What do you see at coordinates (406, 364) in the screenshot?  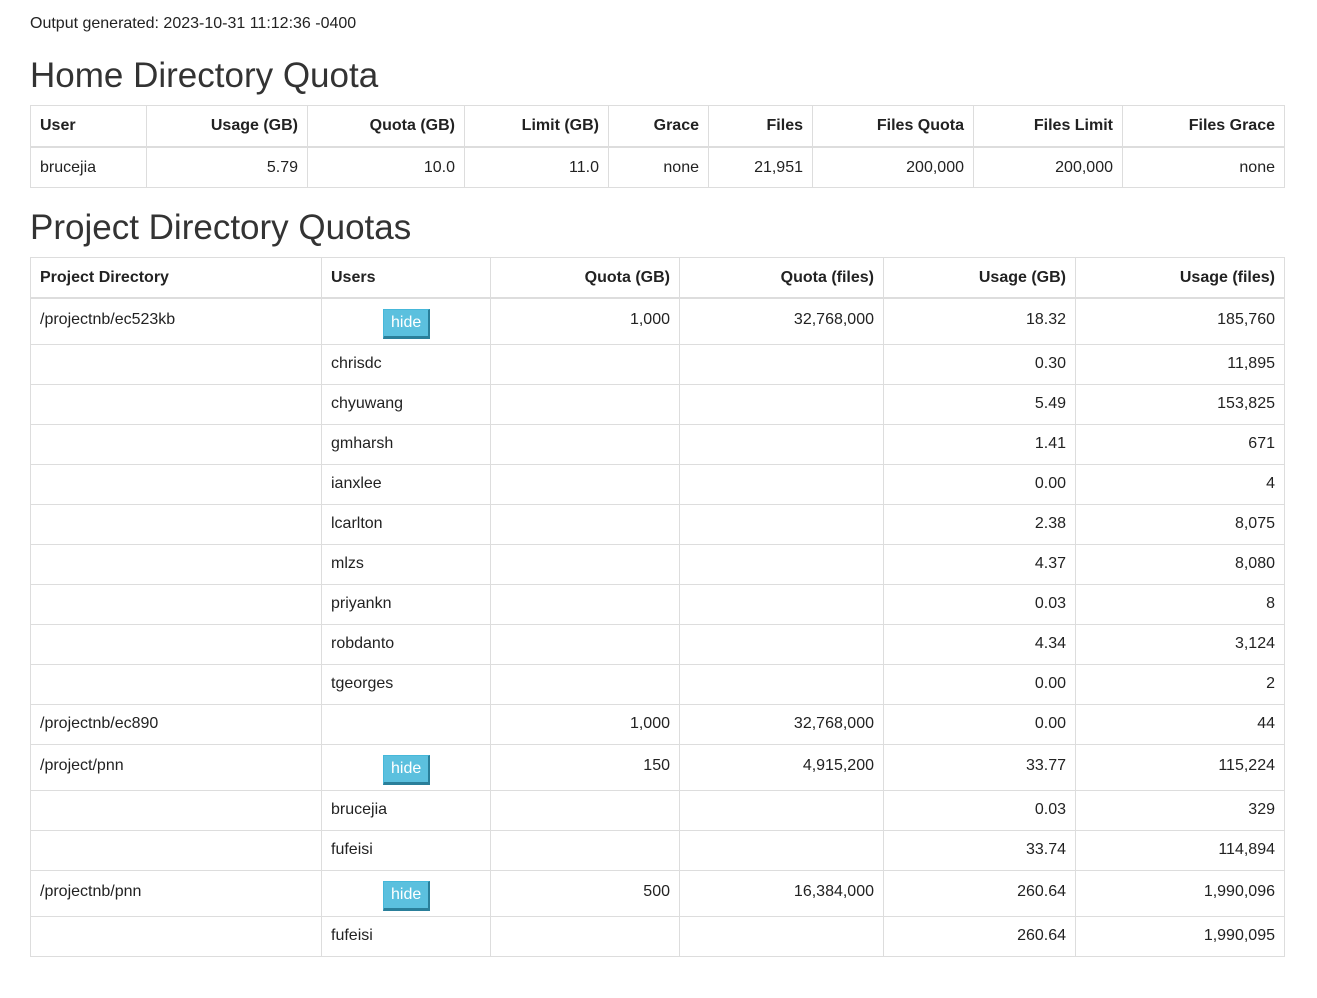 I see `users-cell: chrisdc` at bounding box center [406, 364].